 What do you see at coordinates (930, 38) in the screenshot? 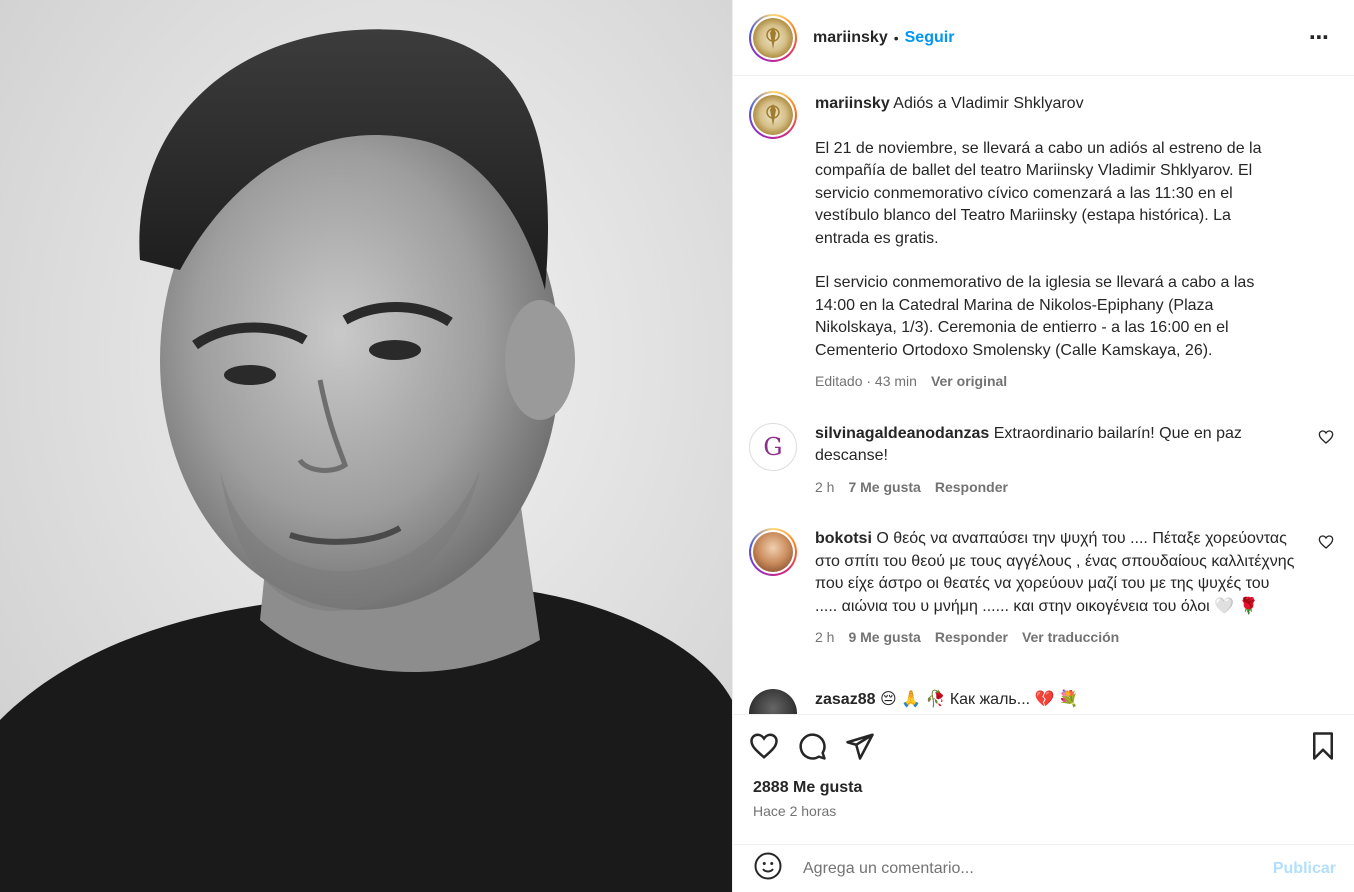
I see `follow-button: Seguir` at bounding box center [930, 38].